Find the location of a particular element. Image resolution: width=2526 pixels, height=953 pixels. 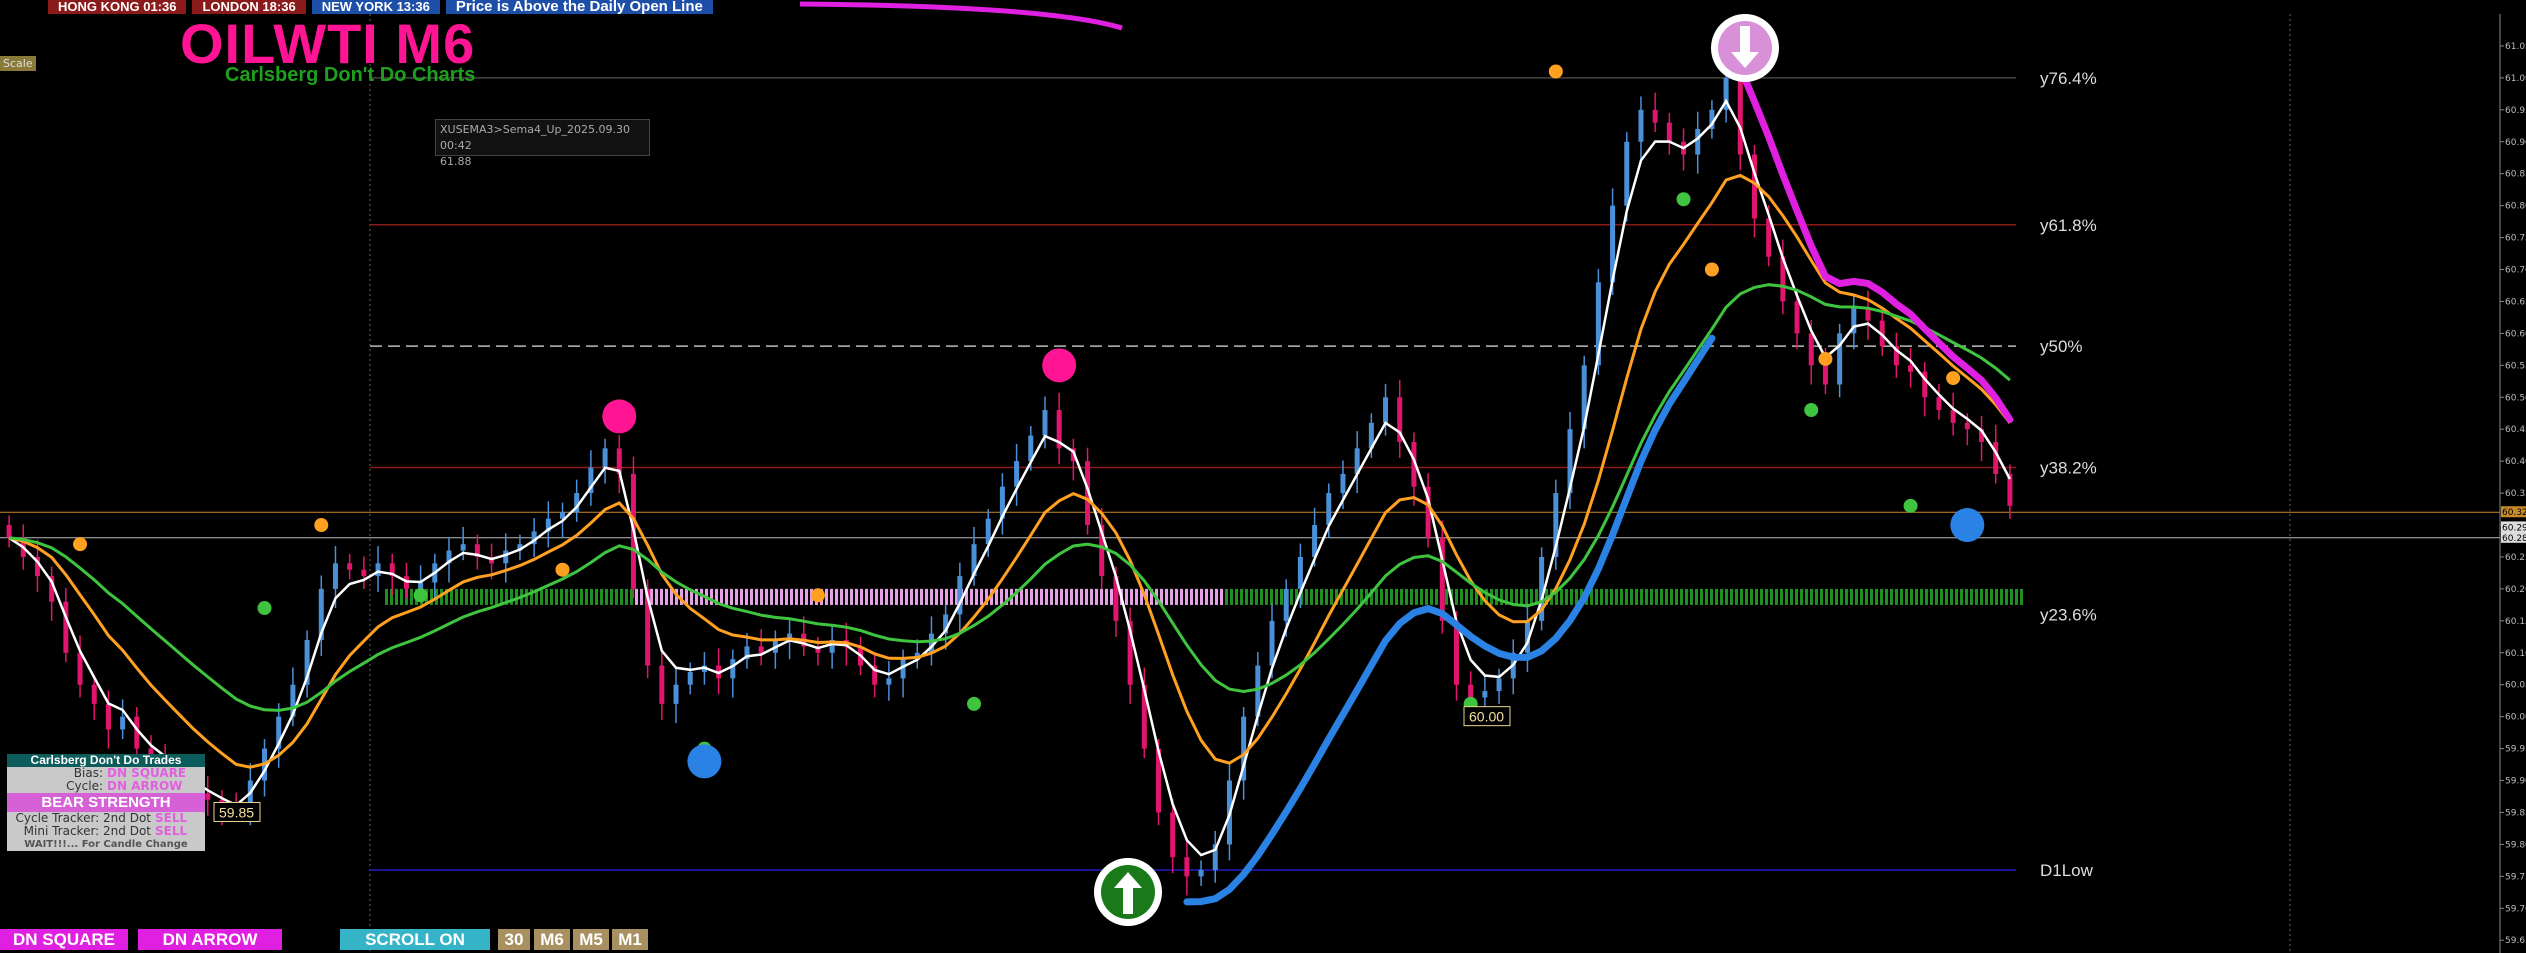

orange-signal-dot is located at coordinates (1825, 358).